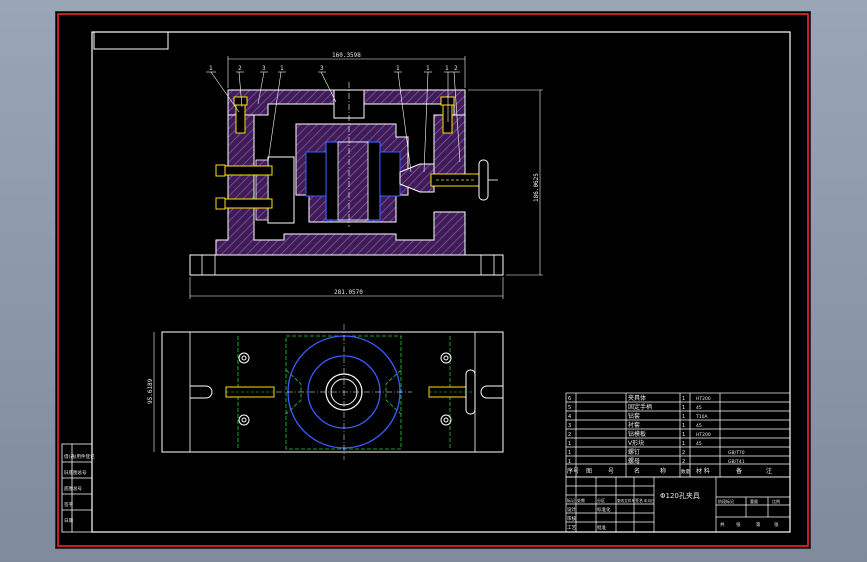 Image resolution: width=867 pixels, height=562 pixels. Describe the element at coordinates (131, 40) in the screenshot. I see `drawing-code-box` at that location.